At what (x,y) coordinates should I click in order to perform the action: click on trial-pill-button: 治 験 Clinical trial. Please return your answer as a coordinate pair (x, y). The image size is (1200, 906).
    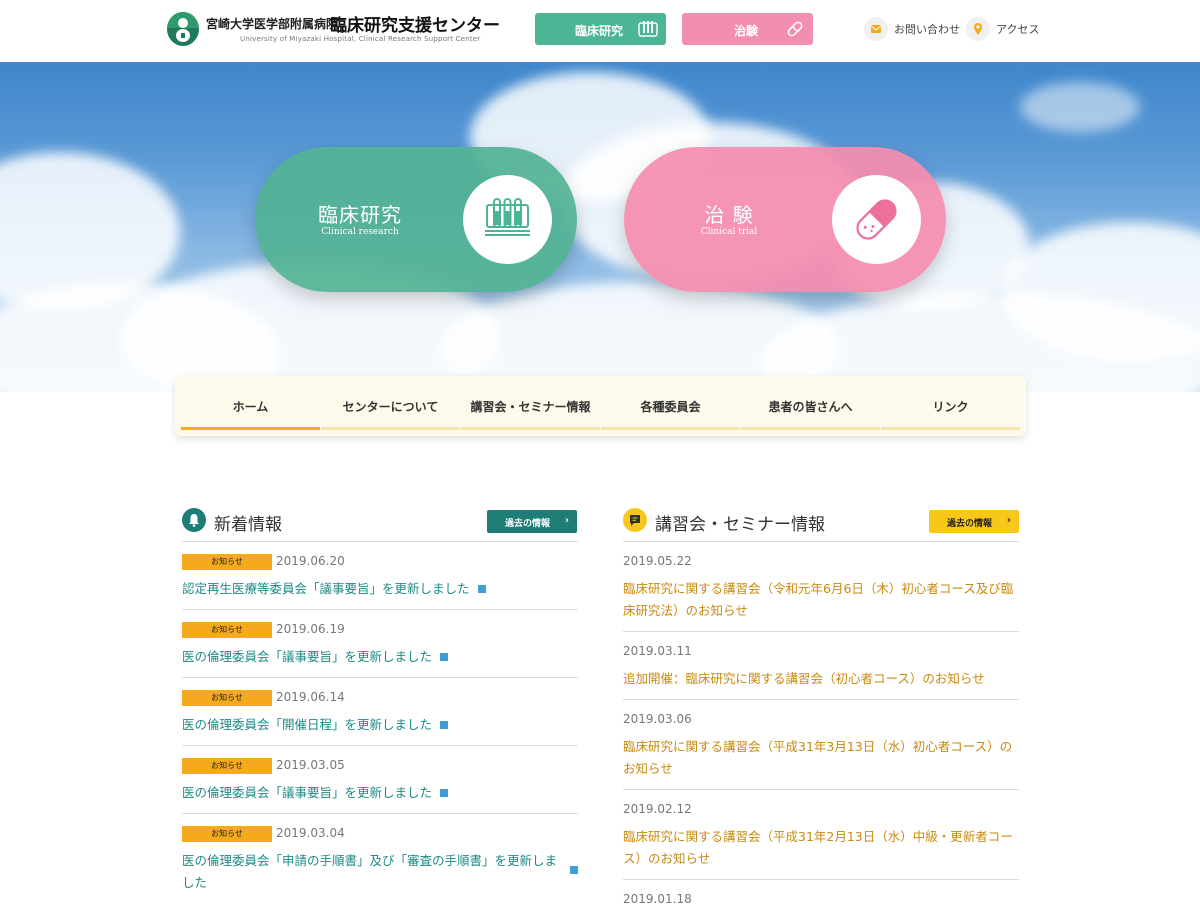
    Looking at the image, I should click on (785, 219).